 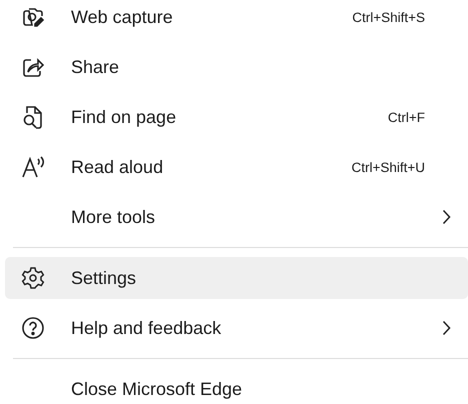 What do you see at coordinates (236, 19) in the screenshot?
I see `menu-item: Web capture Ctrl+Shift+S` at bounding box center [236, 19].